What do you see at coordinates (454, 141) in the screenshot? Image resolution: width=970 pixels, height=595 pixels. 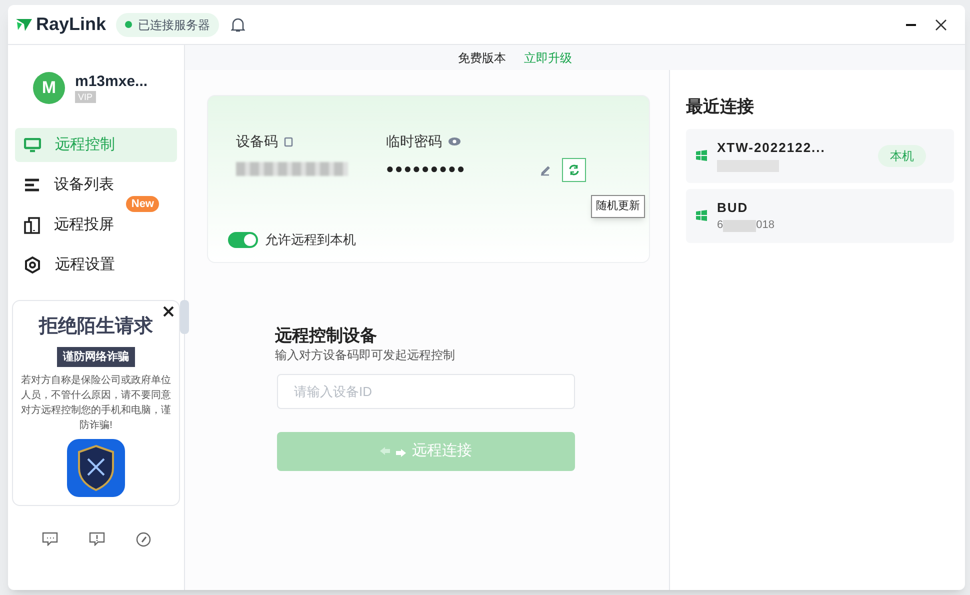 I see `eye-icon` at bounding box center [454, 141].